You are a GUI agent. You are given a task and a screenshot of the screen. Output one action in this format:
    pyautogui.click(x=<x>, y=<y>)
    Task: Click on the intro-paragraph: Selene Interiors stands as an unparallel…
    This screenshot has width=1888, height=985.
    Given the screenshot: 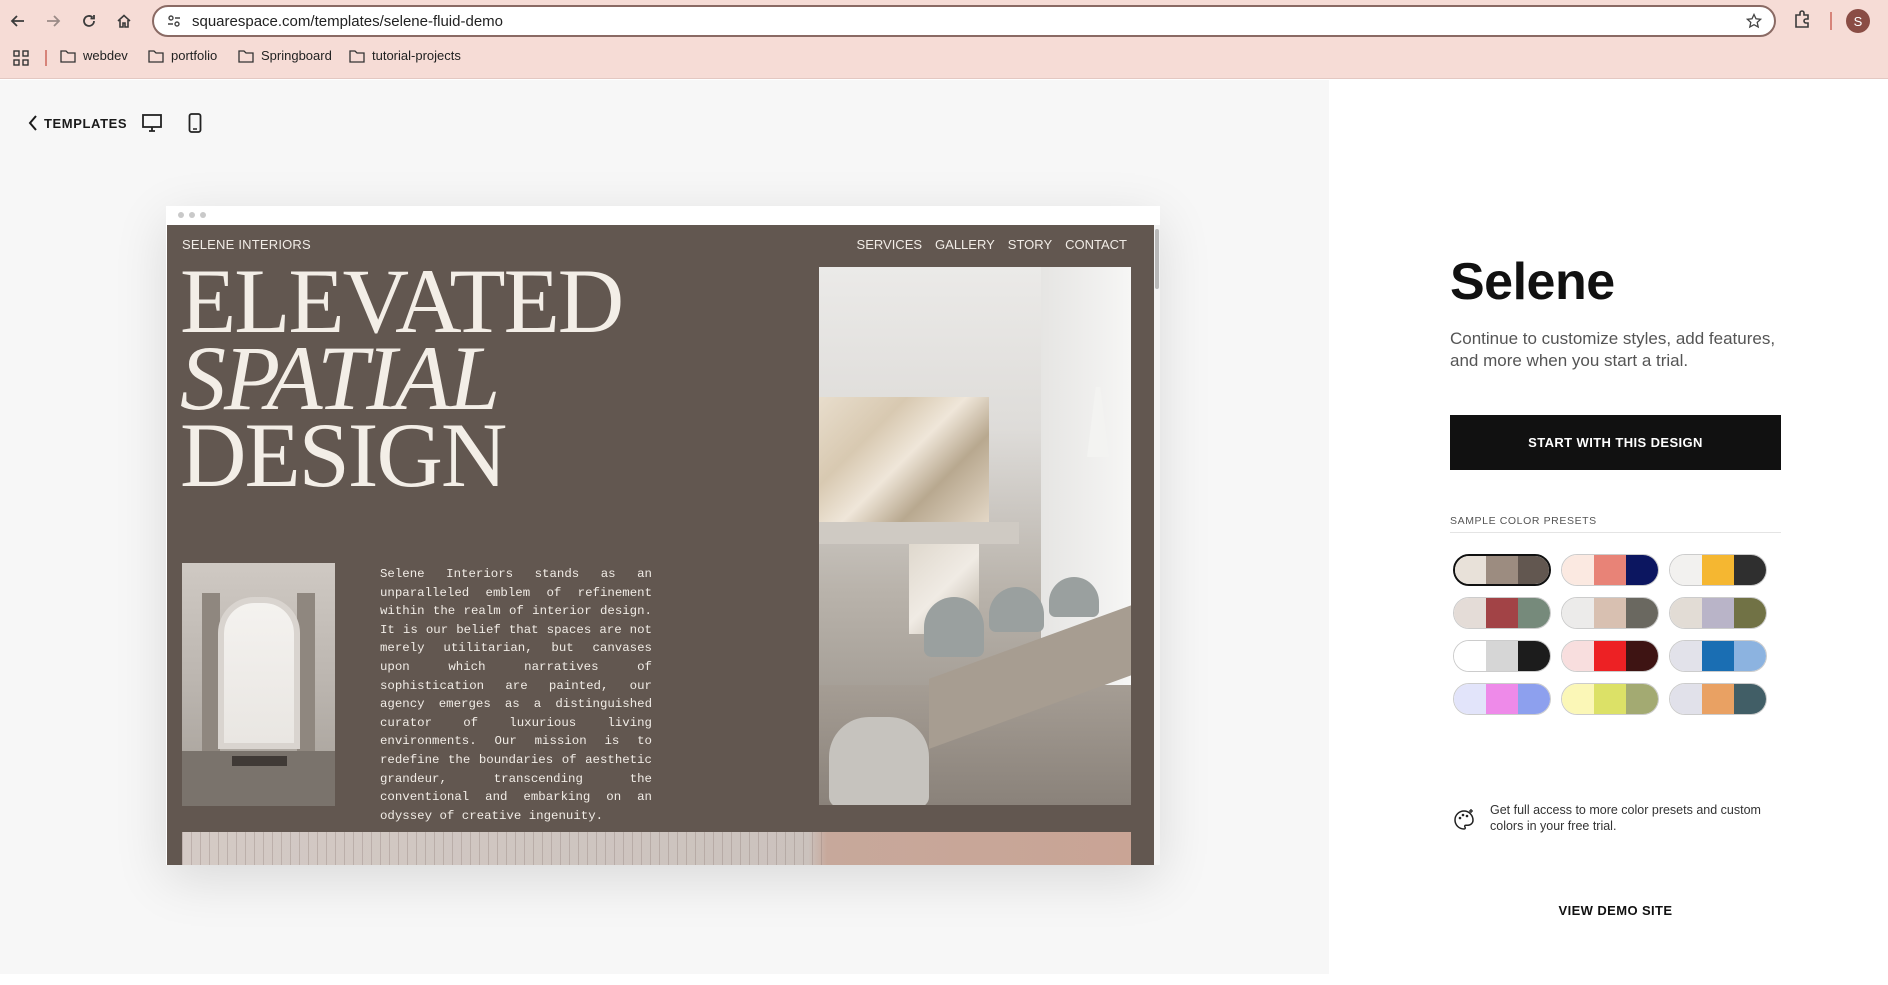 What is the action you would take?
    pyautogui.click(x=516, y=695)
    